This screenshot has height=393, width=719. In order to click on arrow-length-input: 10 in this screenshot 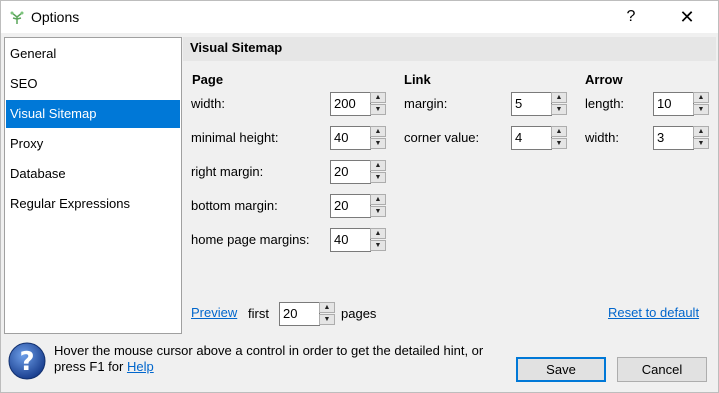, I will do `click(673, 104)`.